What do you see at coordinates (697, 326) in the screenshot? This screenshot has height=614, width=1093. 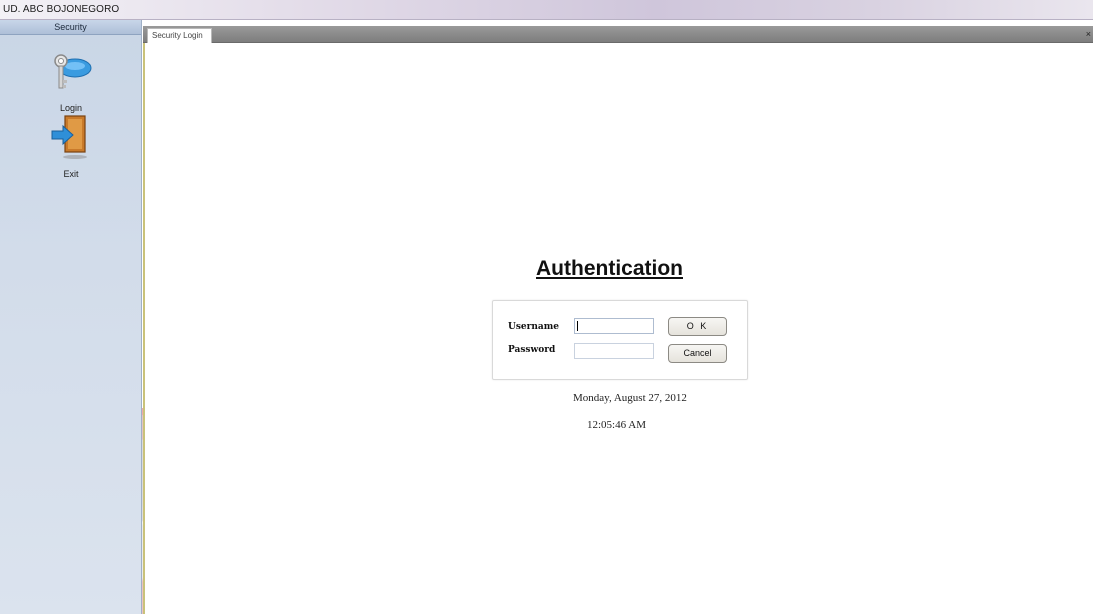 I see `ok-button: O K` at bounding box center [697, 326].